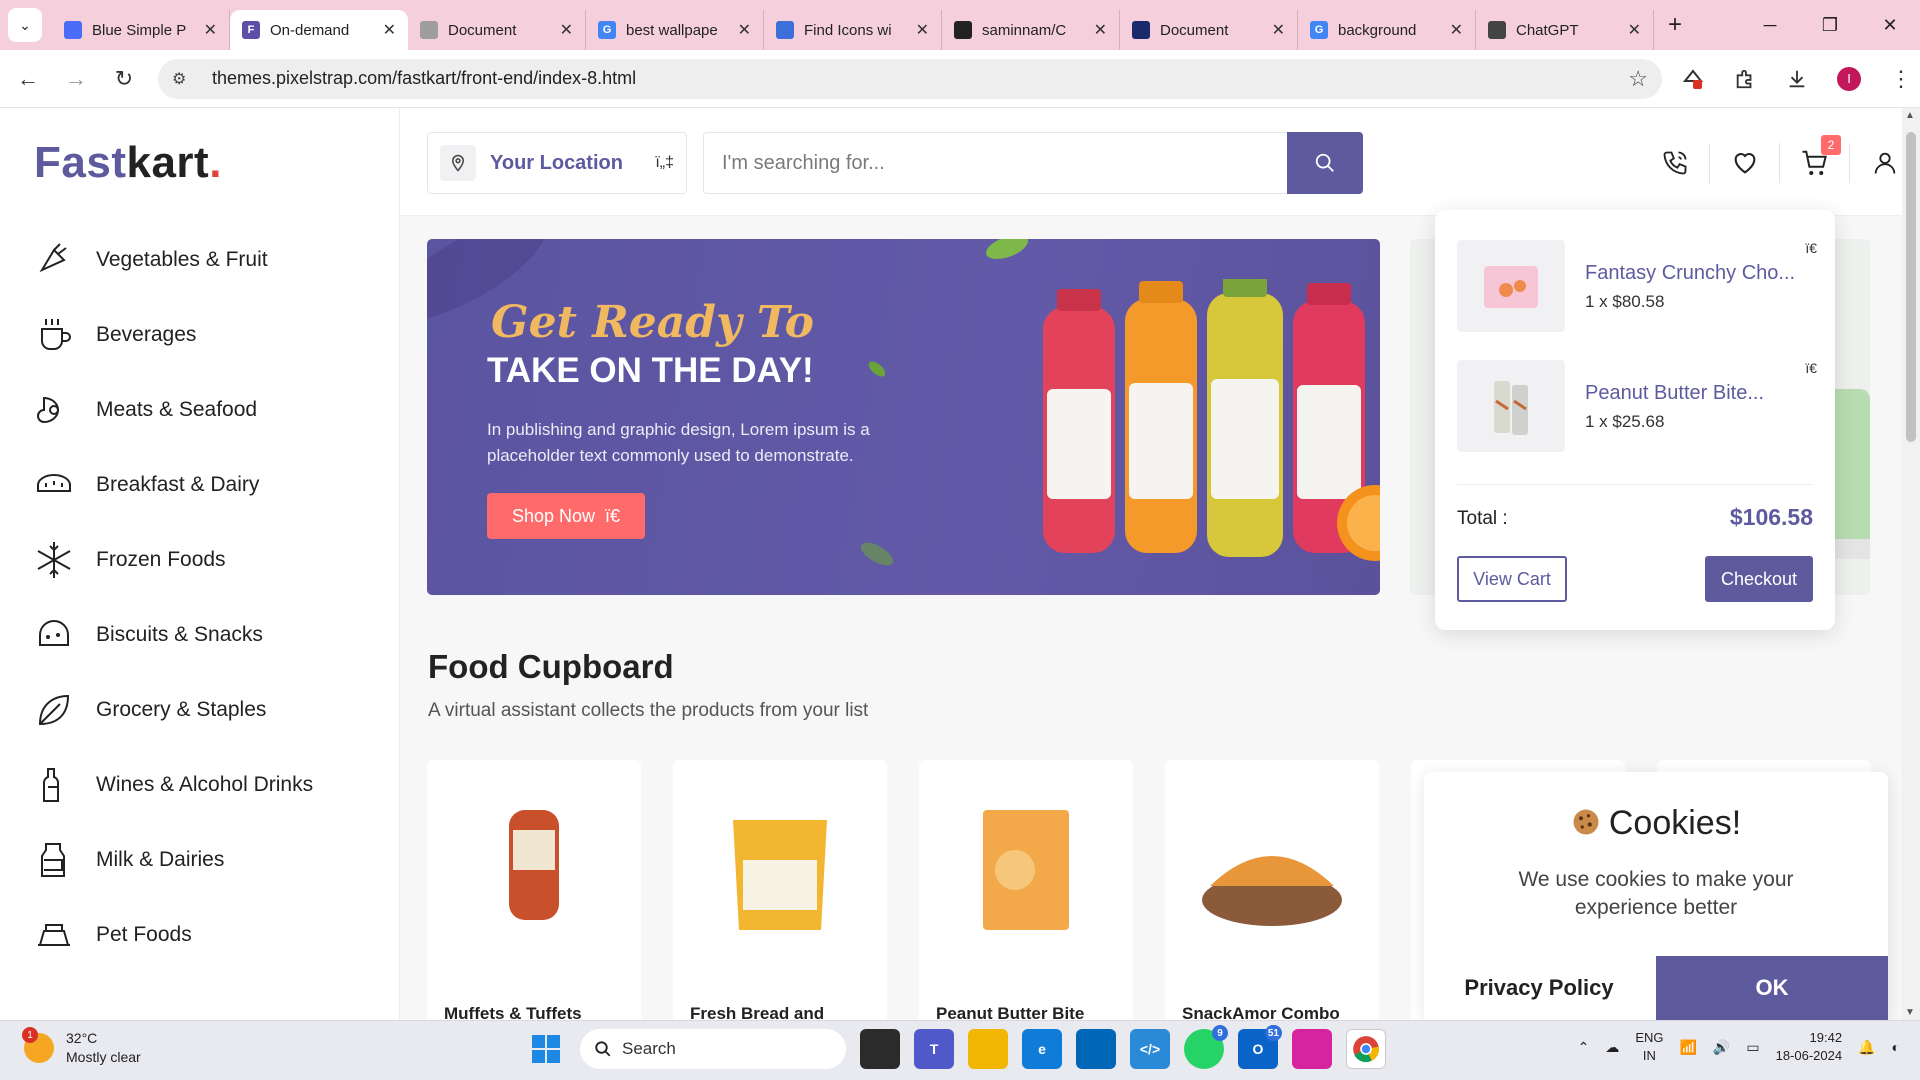 The image size is (1920, 1080). Describe the element at coordinates (1042, 1049) in the screenshot. I see `edge-icon: e` at that location.